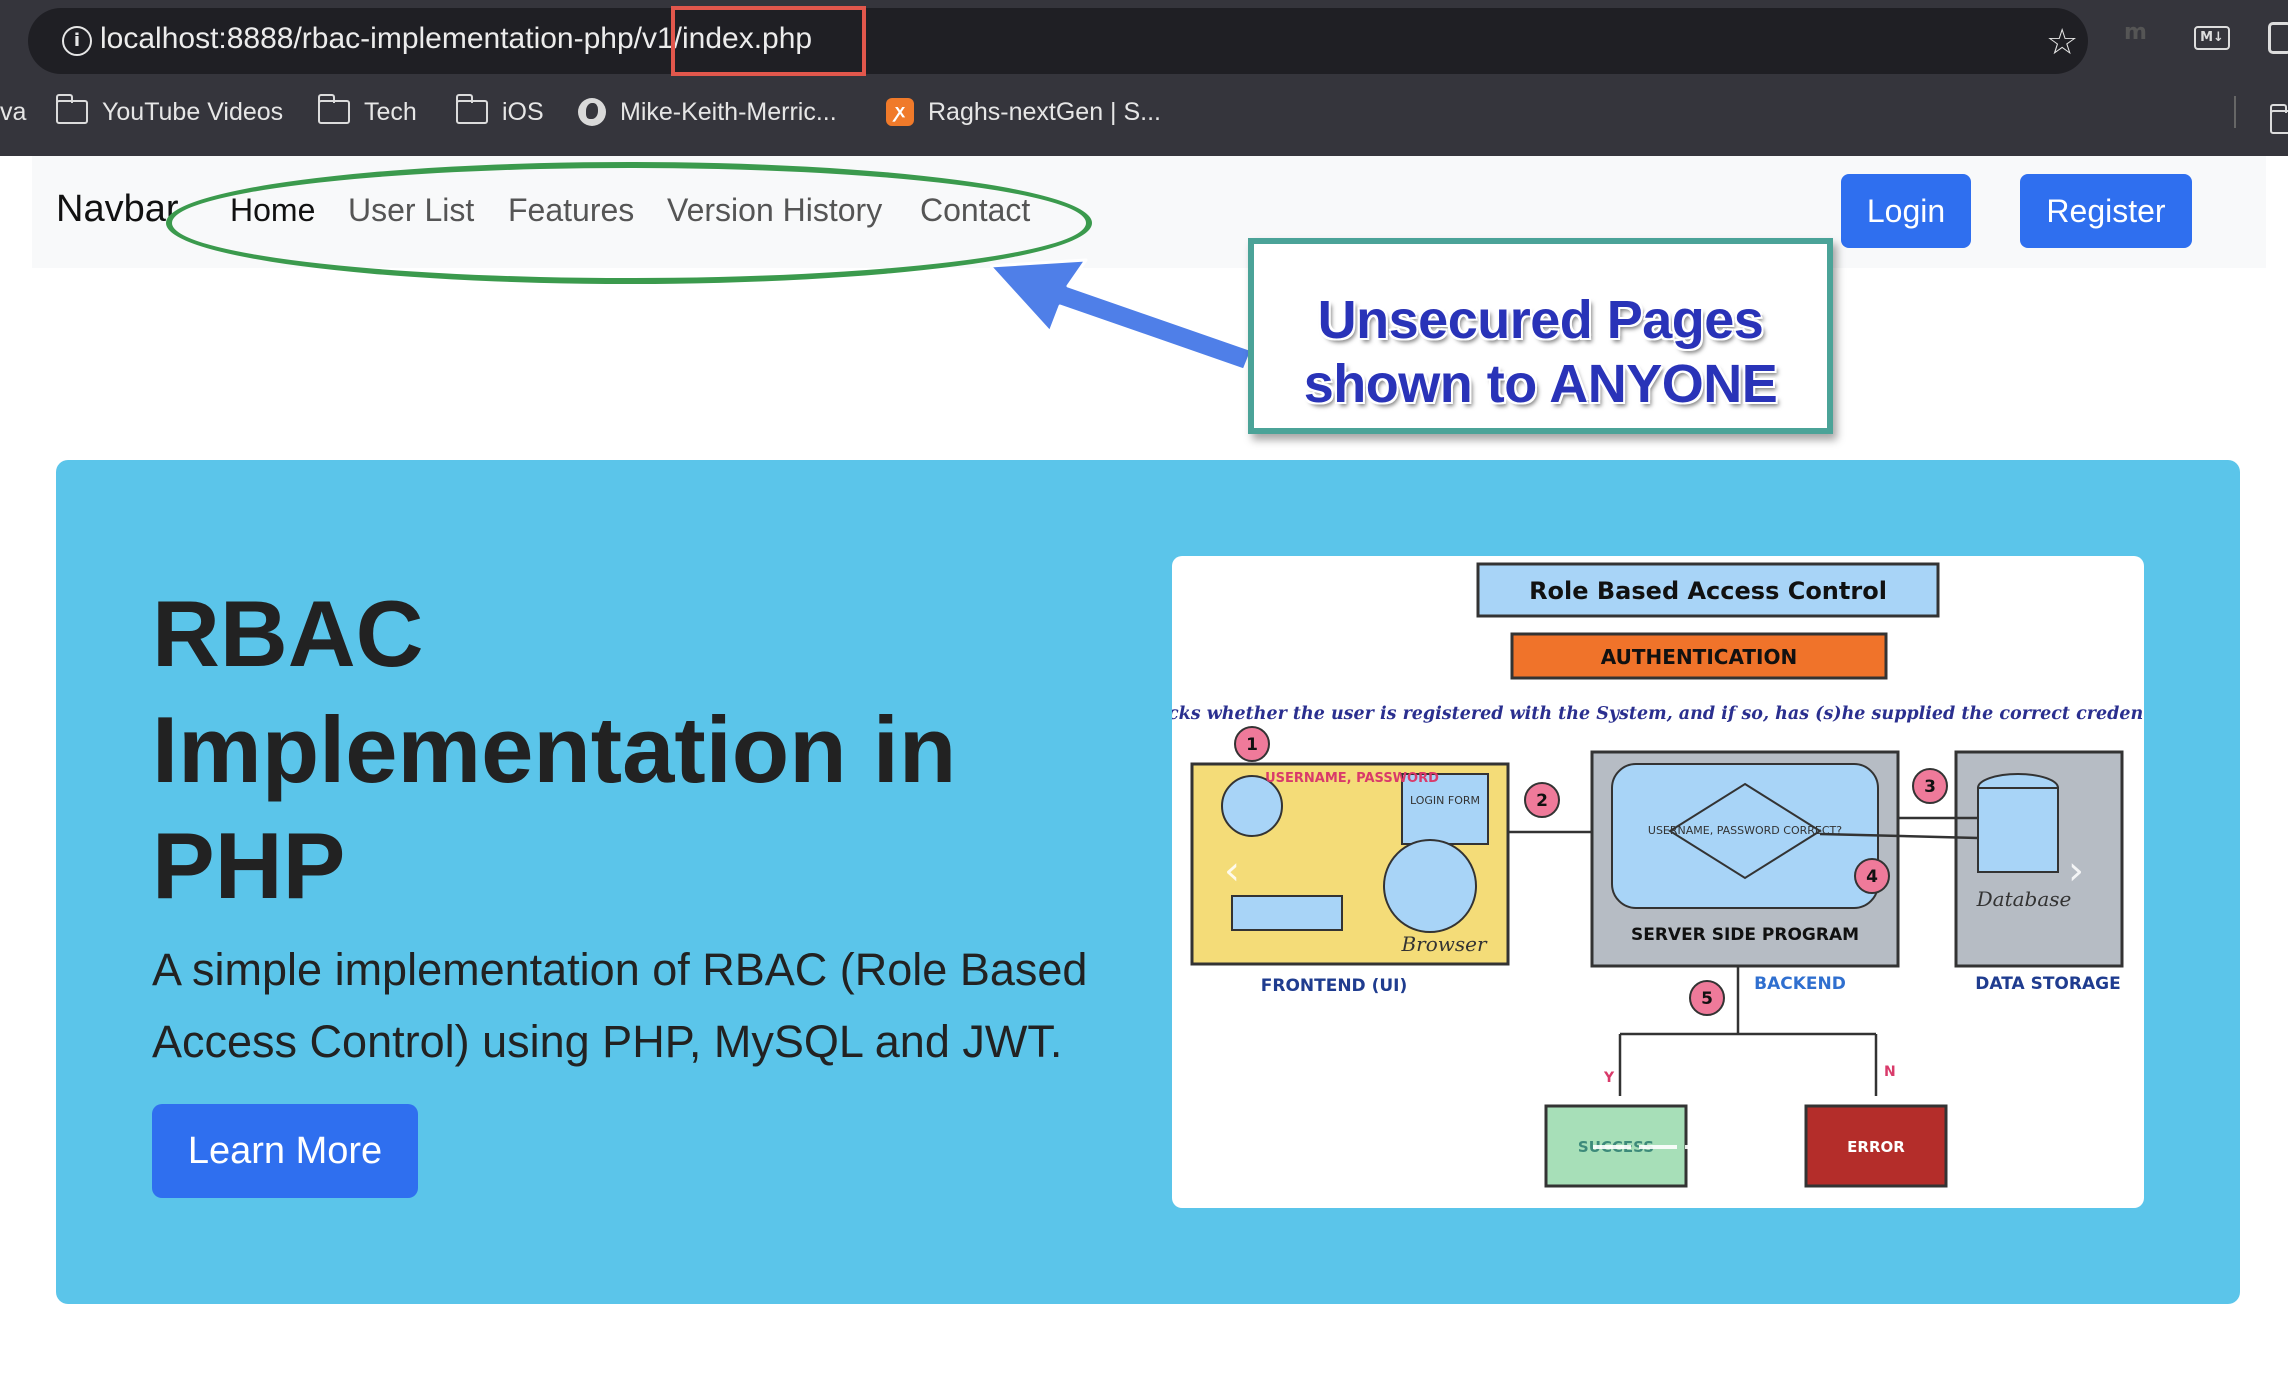 The width and height of the screenshot is (2288, 1386). What do you see at coordinates (1872, 877) in the screenshot?
I see `step-number: 4` at bounding box center [1872, 877].